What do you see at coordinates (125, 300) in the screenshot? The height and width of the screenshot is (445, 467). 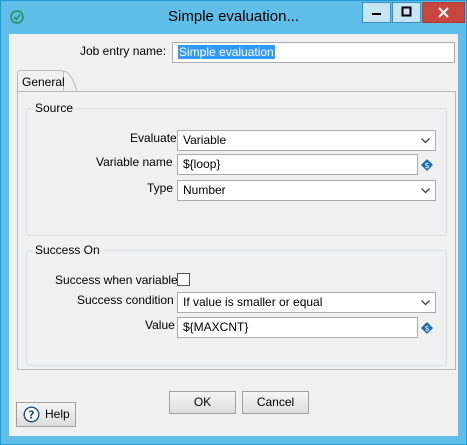 I see `success-condition-label: Success condition` at bounding box center [125, 300].